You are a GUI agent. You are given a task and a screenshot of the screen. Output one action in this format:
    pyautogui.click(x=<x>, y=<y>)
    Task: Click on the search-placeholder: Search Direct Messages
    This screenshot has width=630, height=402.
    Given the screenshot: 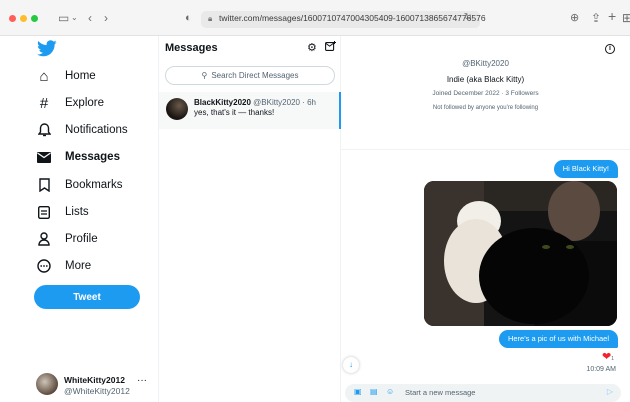 What is the action you would take?
    pyautogui.click(x=255, y=75)
    